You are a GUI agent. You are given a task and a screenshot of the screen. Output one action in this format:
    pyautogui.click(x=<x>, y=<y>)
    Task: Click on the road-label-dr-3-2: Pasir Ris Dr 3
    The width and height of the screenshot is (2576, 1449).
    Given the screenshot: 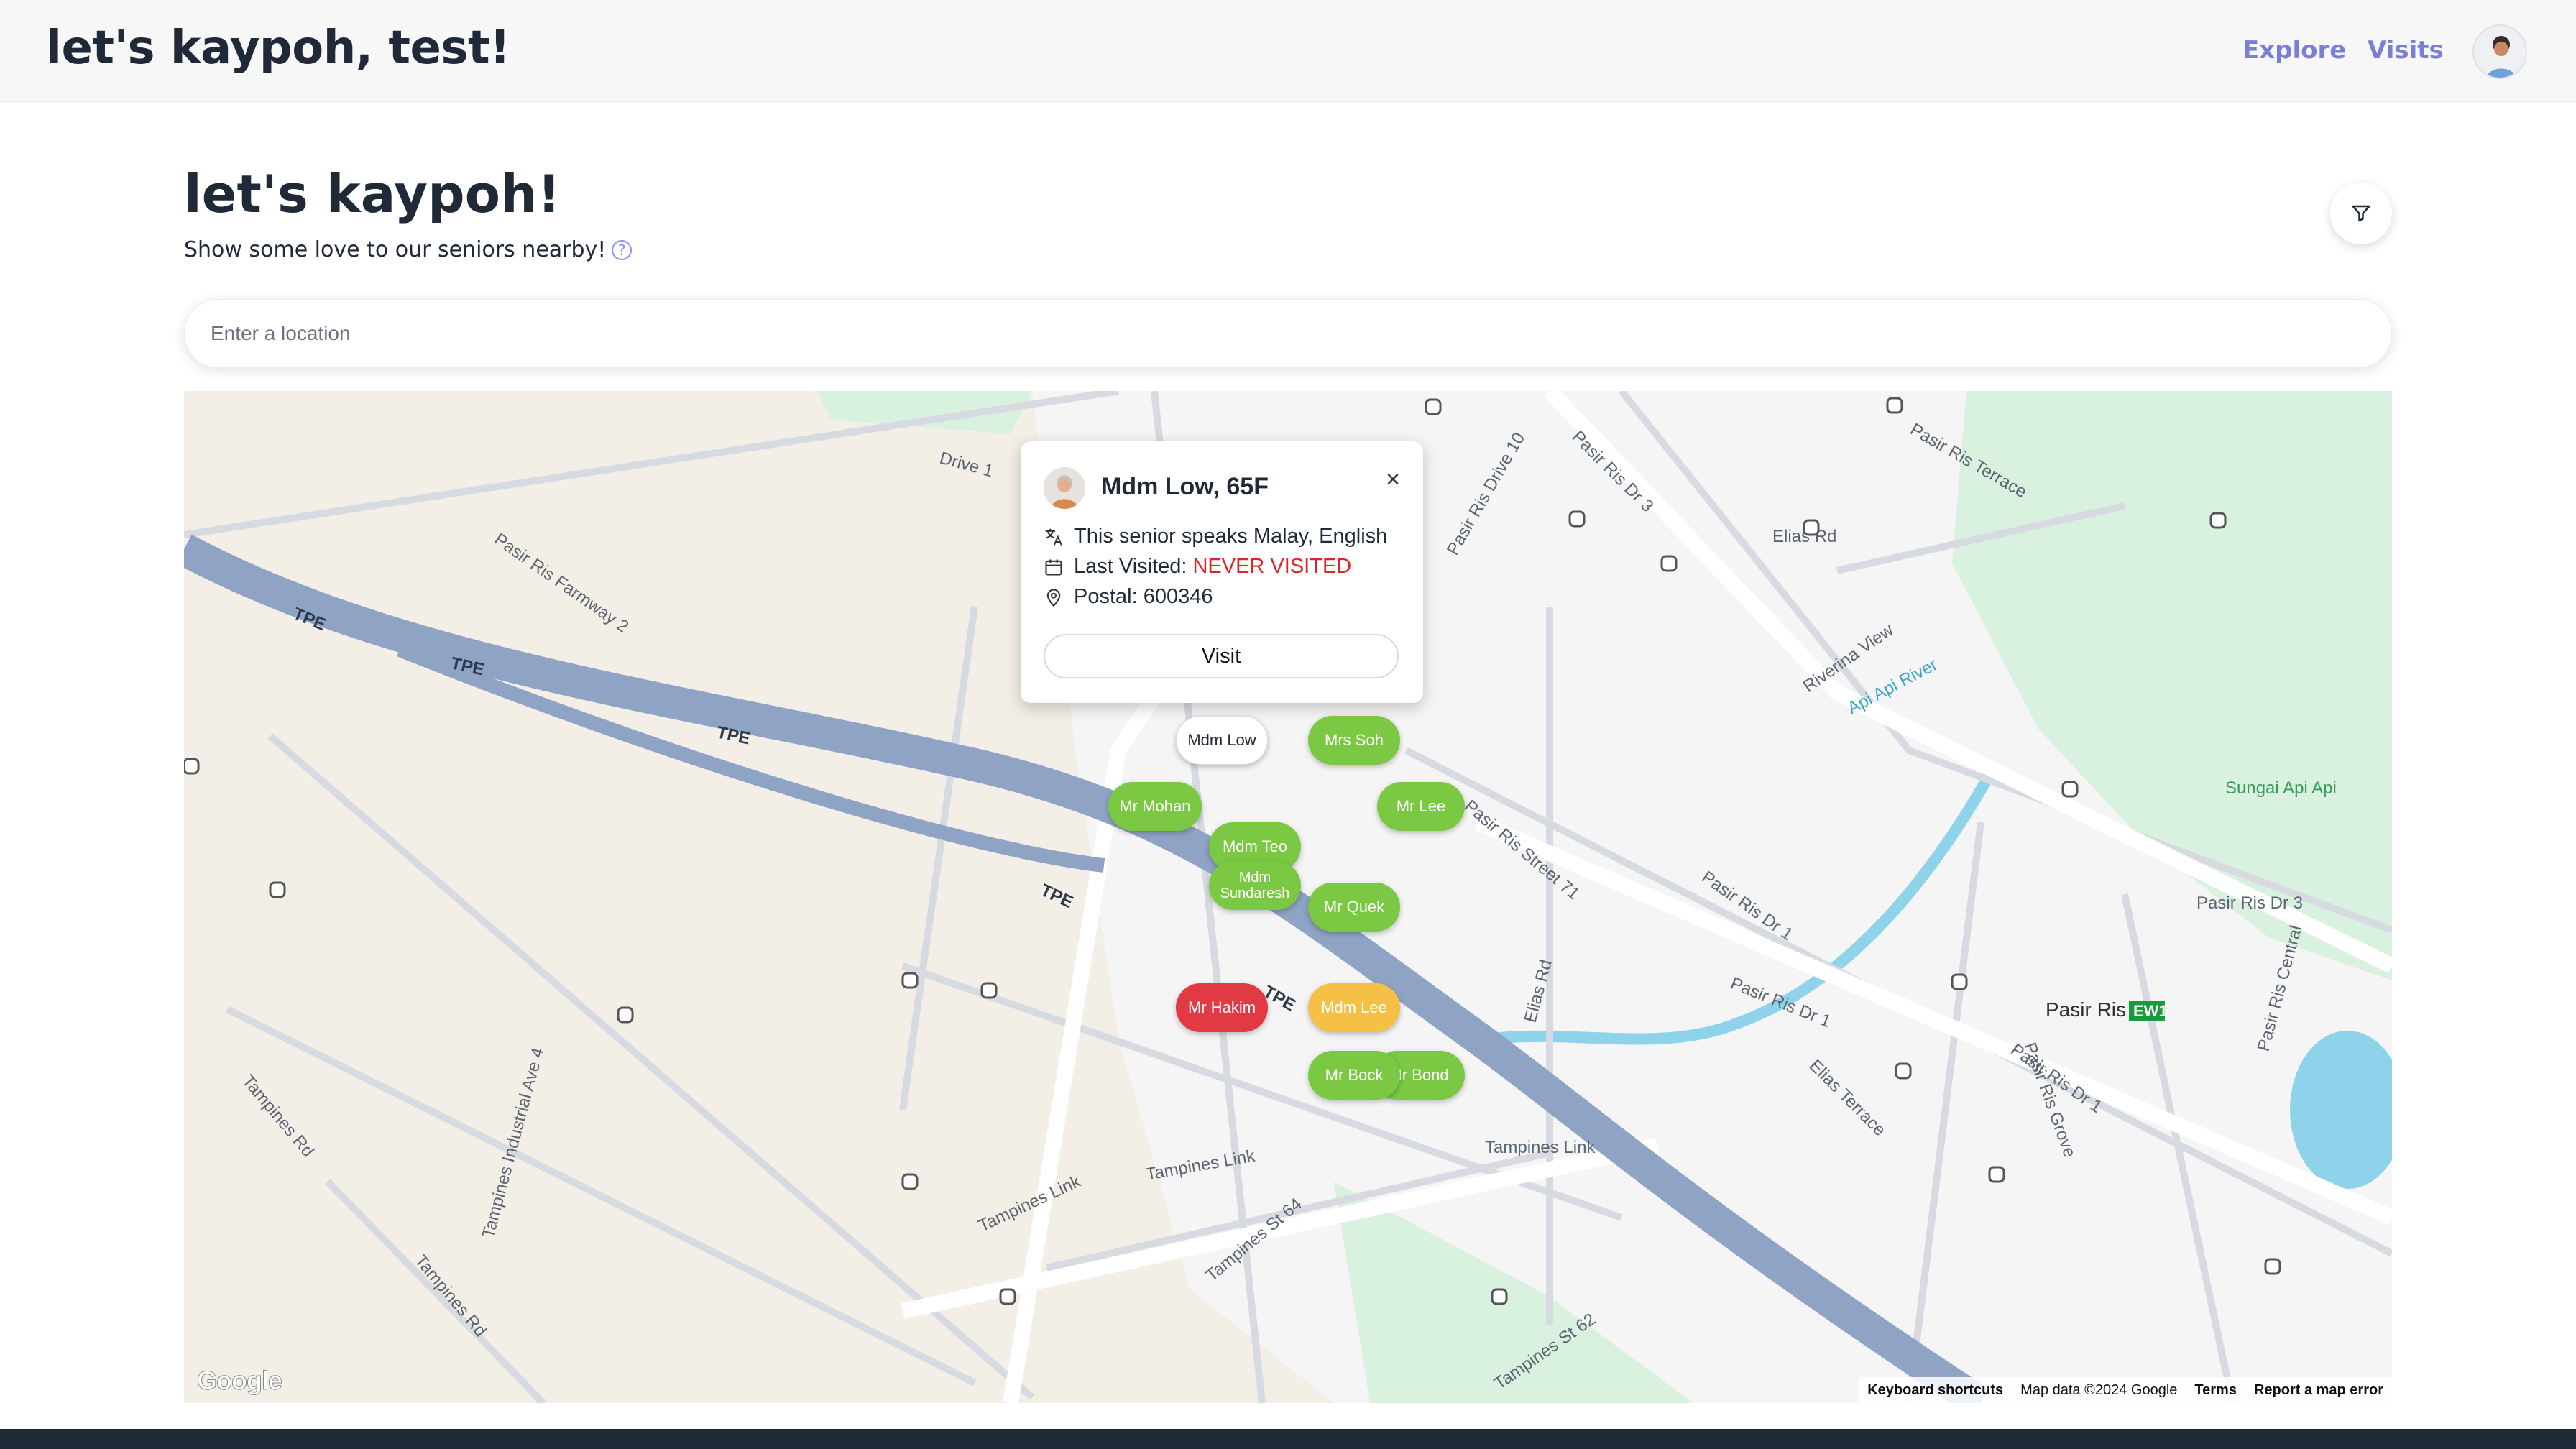 What is the action you would take?
    pyautogui.click(x=2249, y=903)
    